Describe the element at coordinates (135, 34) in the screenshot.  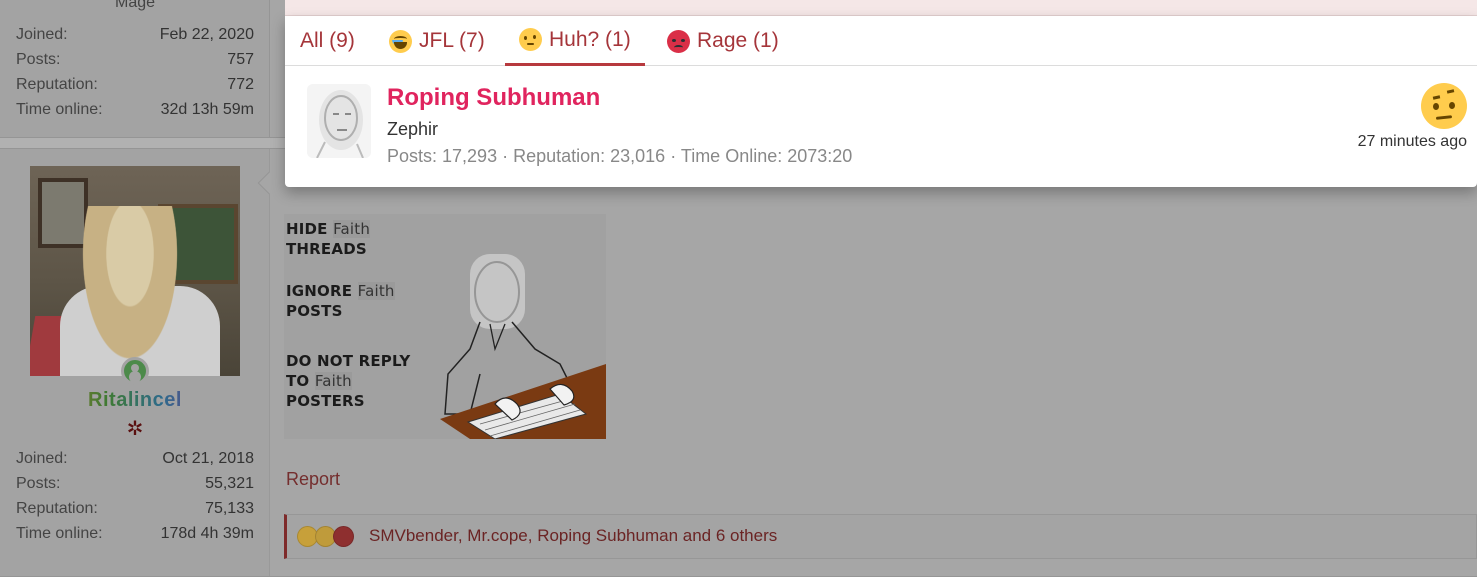
I see `stat-joined: Joined: Feb 22, 2020` at that location.